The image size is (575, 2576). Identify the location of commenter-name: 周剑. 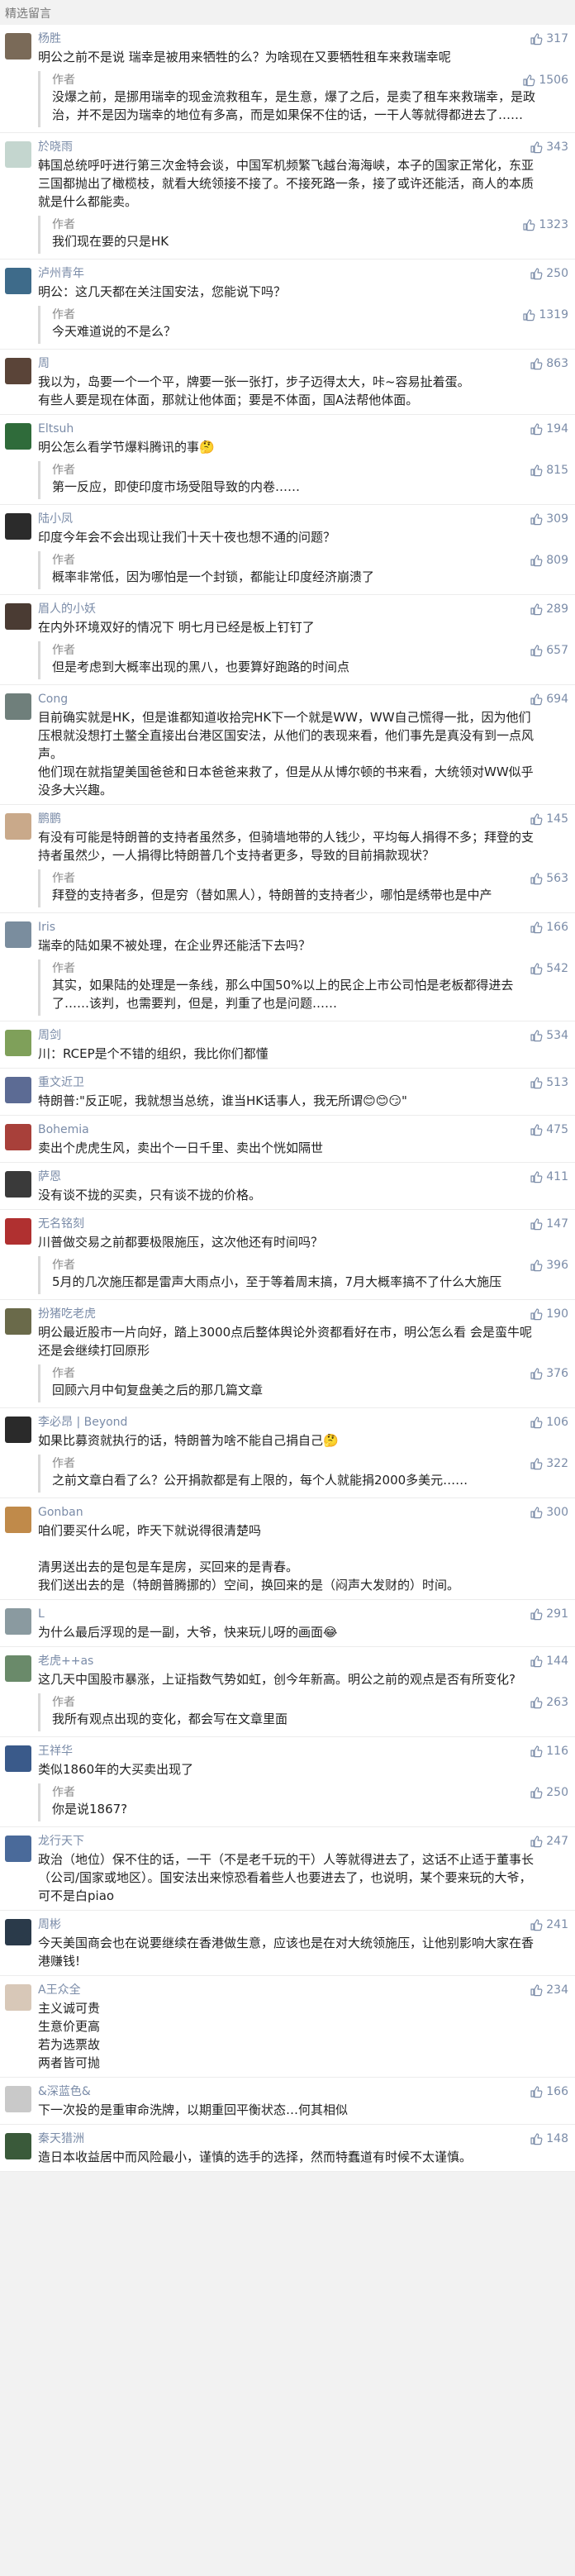
(303, 1036).